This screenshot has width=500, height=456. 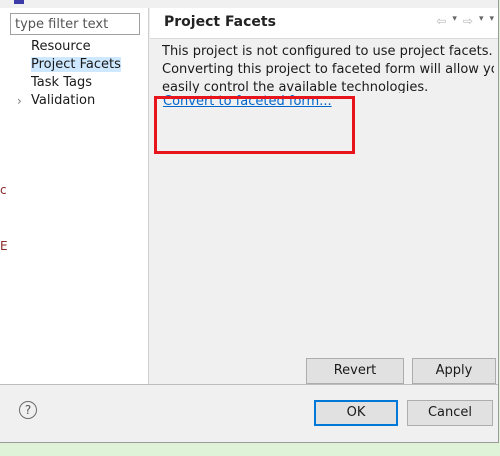 What do you see at coordinates (324, 23) in the screenshot?
I see `page-header: Project Facets ⇦ ▾ ⇨ ▾ ▾` at bounding box center [324, 23].